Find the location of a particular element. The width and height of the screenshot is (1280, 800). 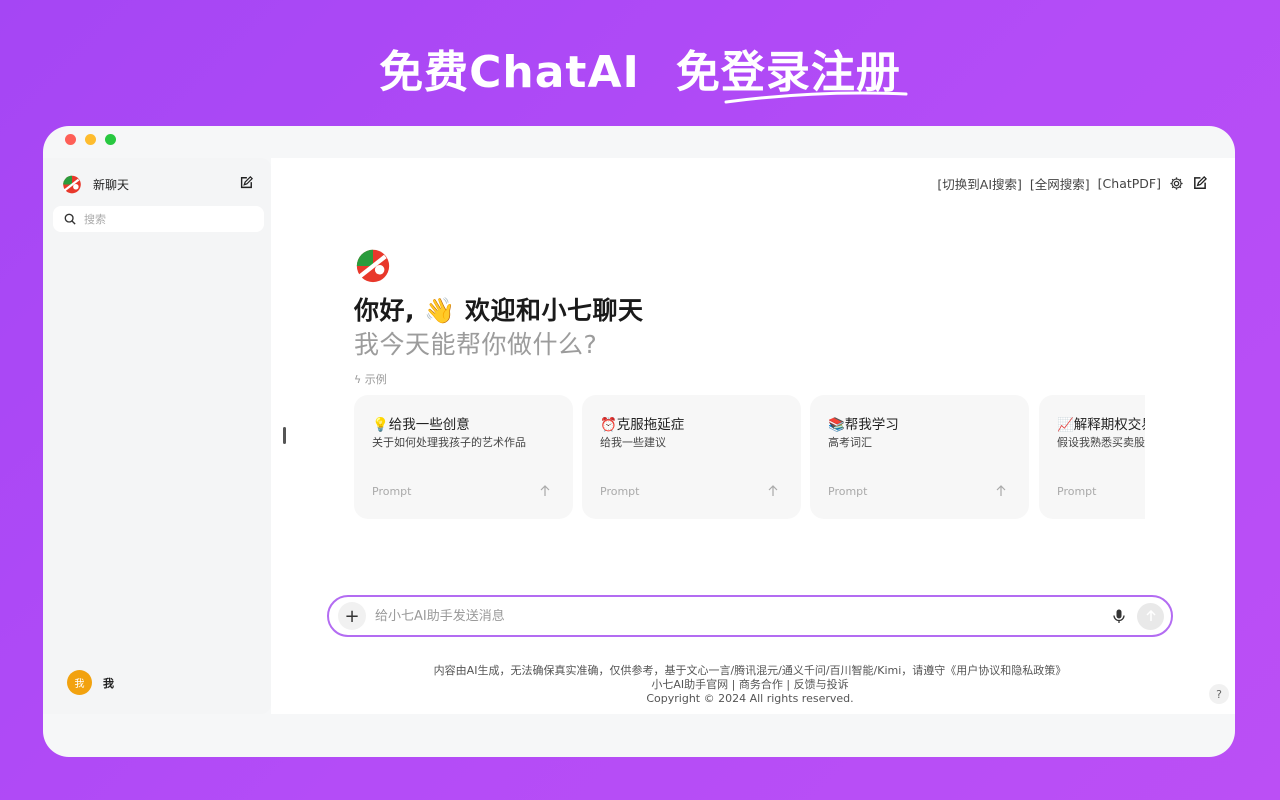

copyright: Copyright © 2024 All rights reserved. is located at coordinates (750, 698).